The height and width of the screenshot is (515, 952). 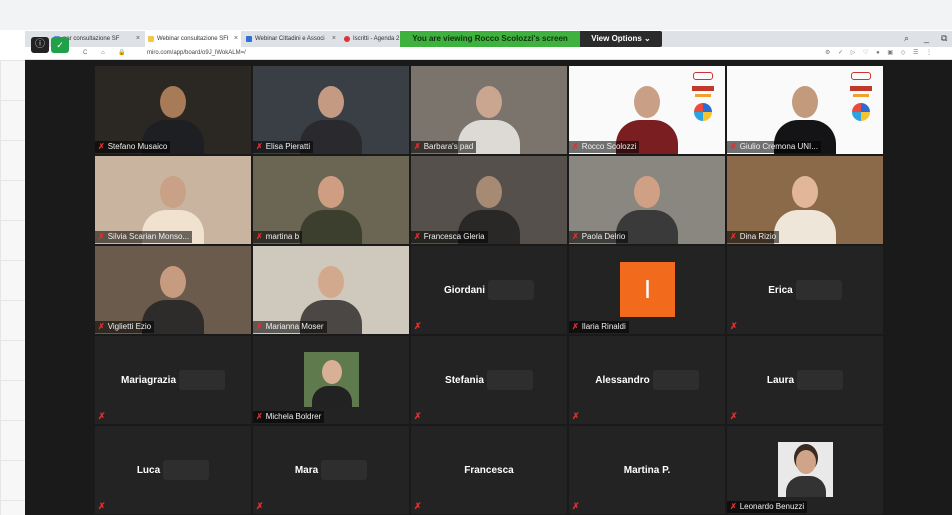 What do you see at coordinates (331, 110) in the screenshot?
I see `participant-tile: ✗ Elisa Pieratti` at bounding box center [331, 110].